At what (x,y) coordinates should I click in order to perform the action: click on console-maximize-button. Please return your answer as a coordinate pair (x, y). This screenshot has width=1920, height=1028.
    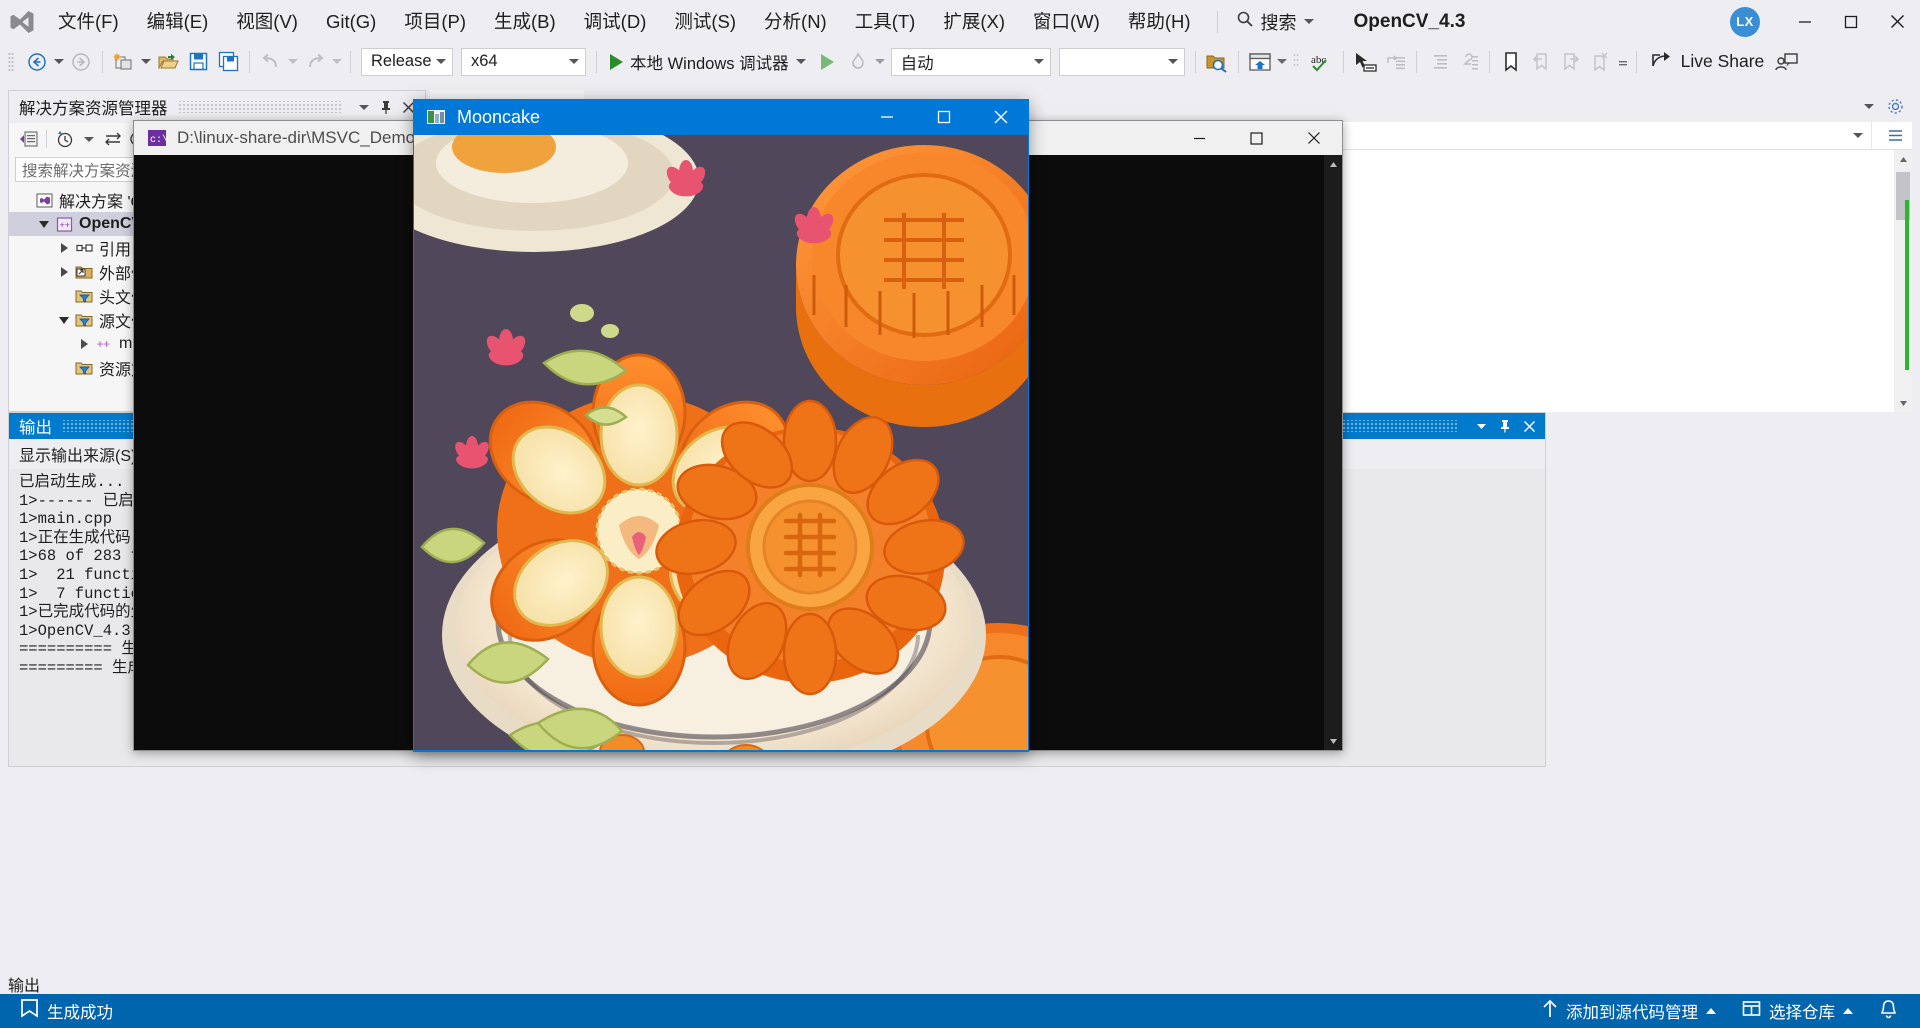
    Looking at the image, I should click on (1256, 138).